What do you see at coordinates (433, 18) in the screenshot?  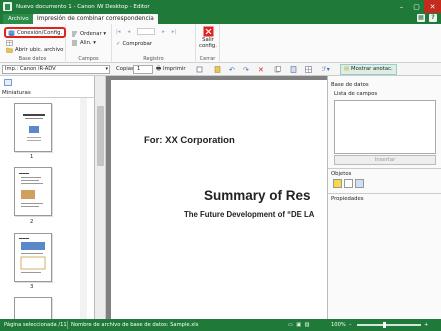 I see `help-icon: ?` at bounding box center [433, 18].